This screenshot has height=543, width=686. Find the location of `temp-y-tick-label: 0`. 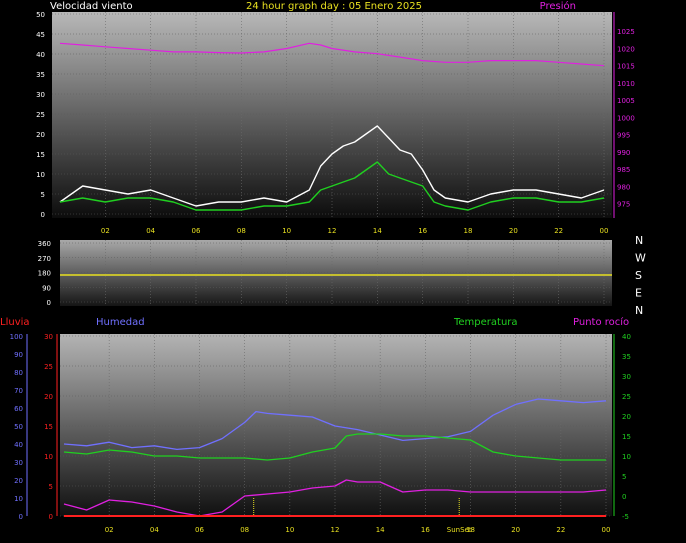

temp-y-tick-label: 0 is located at coordinates (624, 497).